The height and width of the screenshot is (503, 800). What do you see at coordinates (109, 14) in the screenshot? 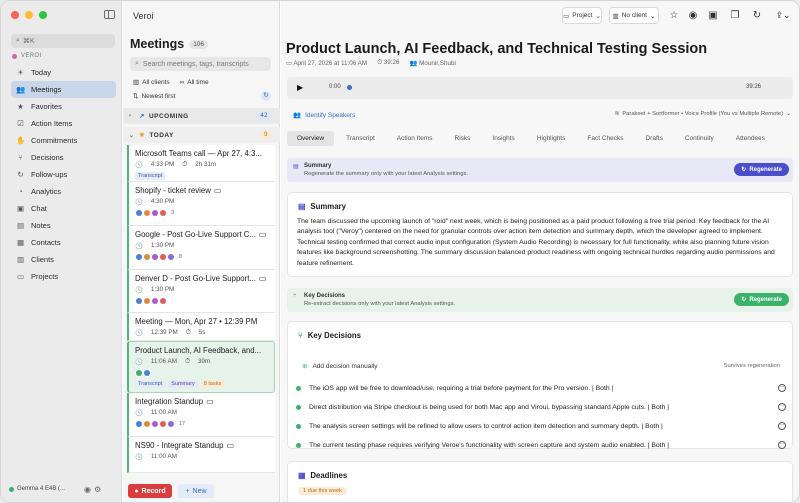
I see `sidebar-toggle-icon` at bounding box center [109, 14].